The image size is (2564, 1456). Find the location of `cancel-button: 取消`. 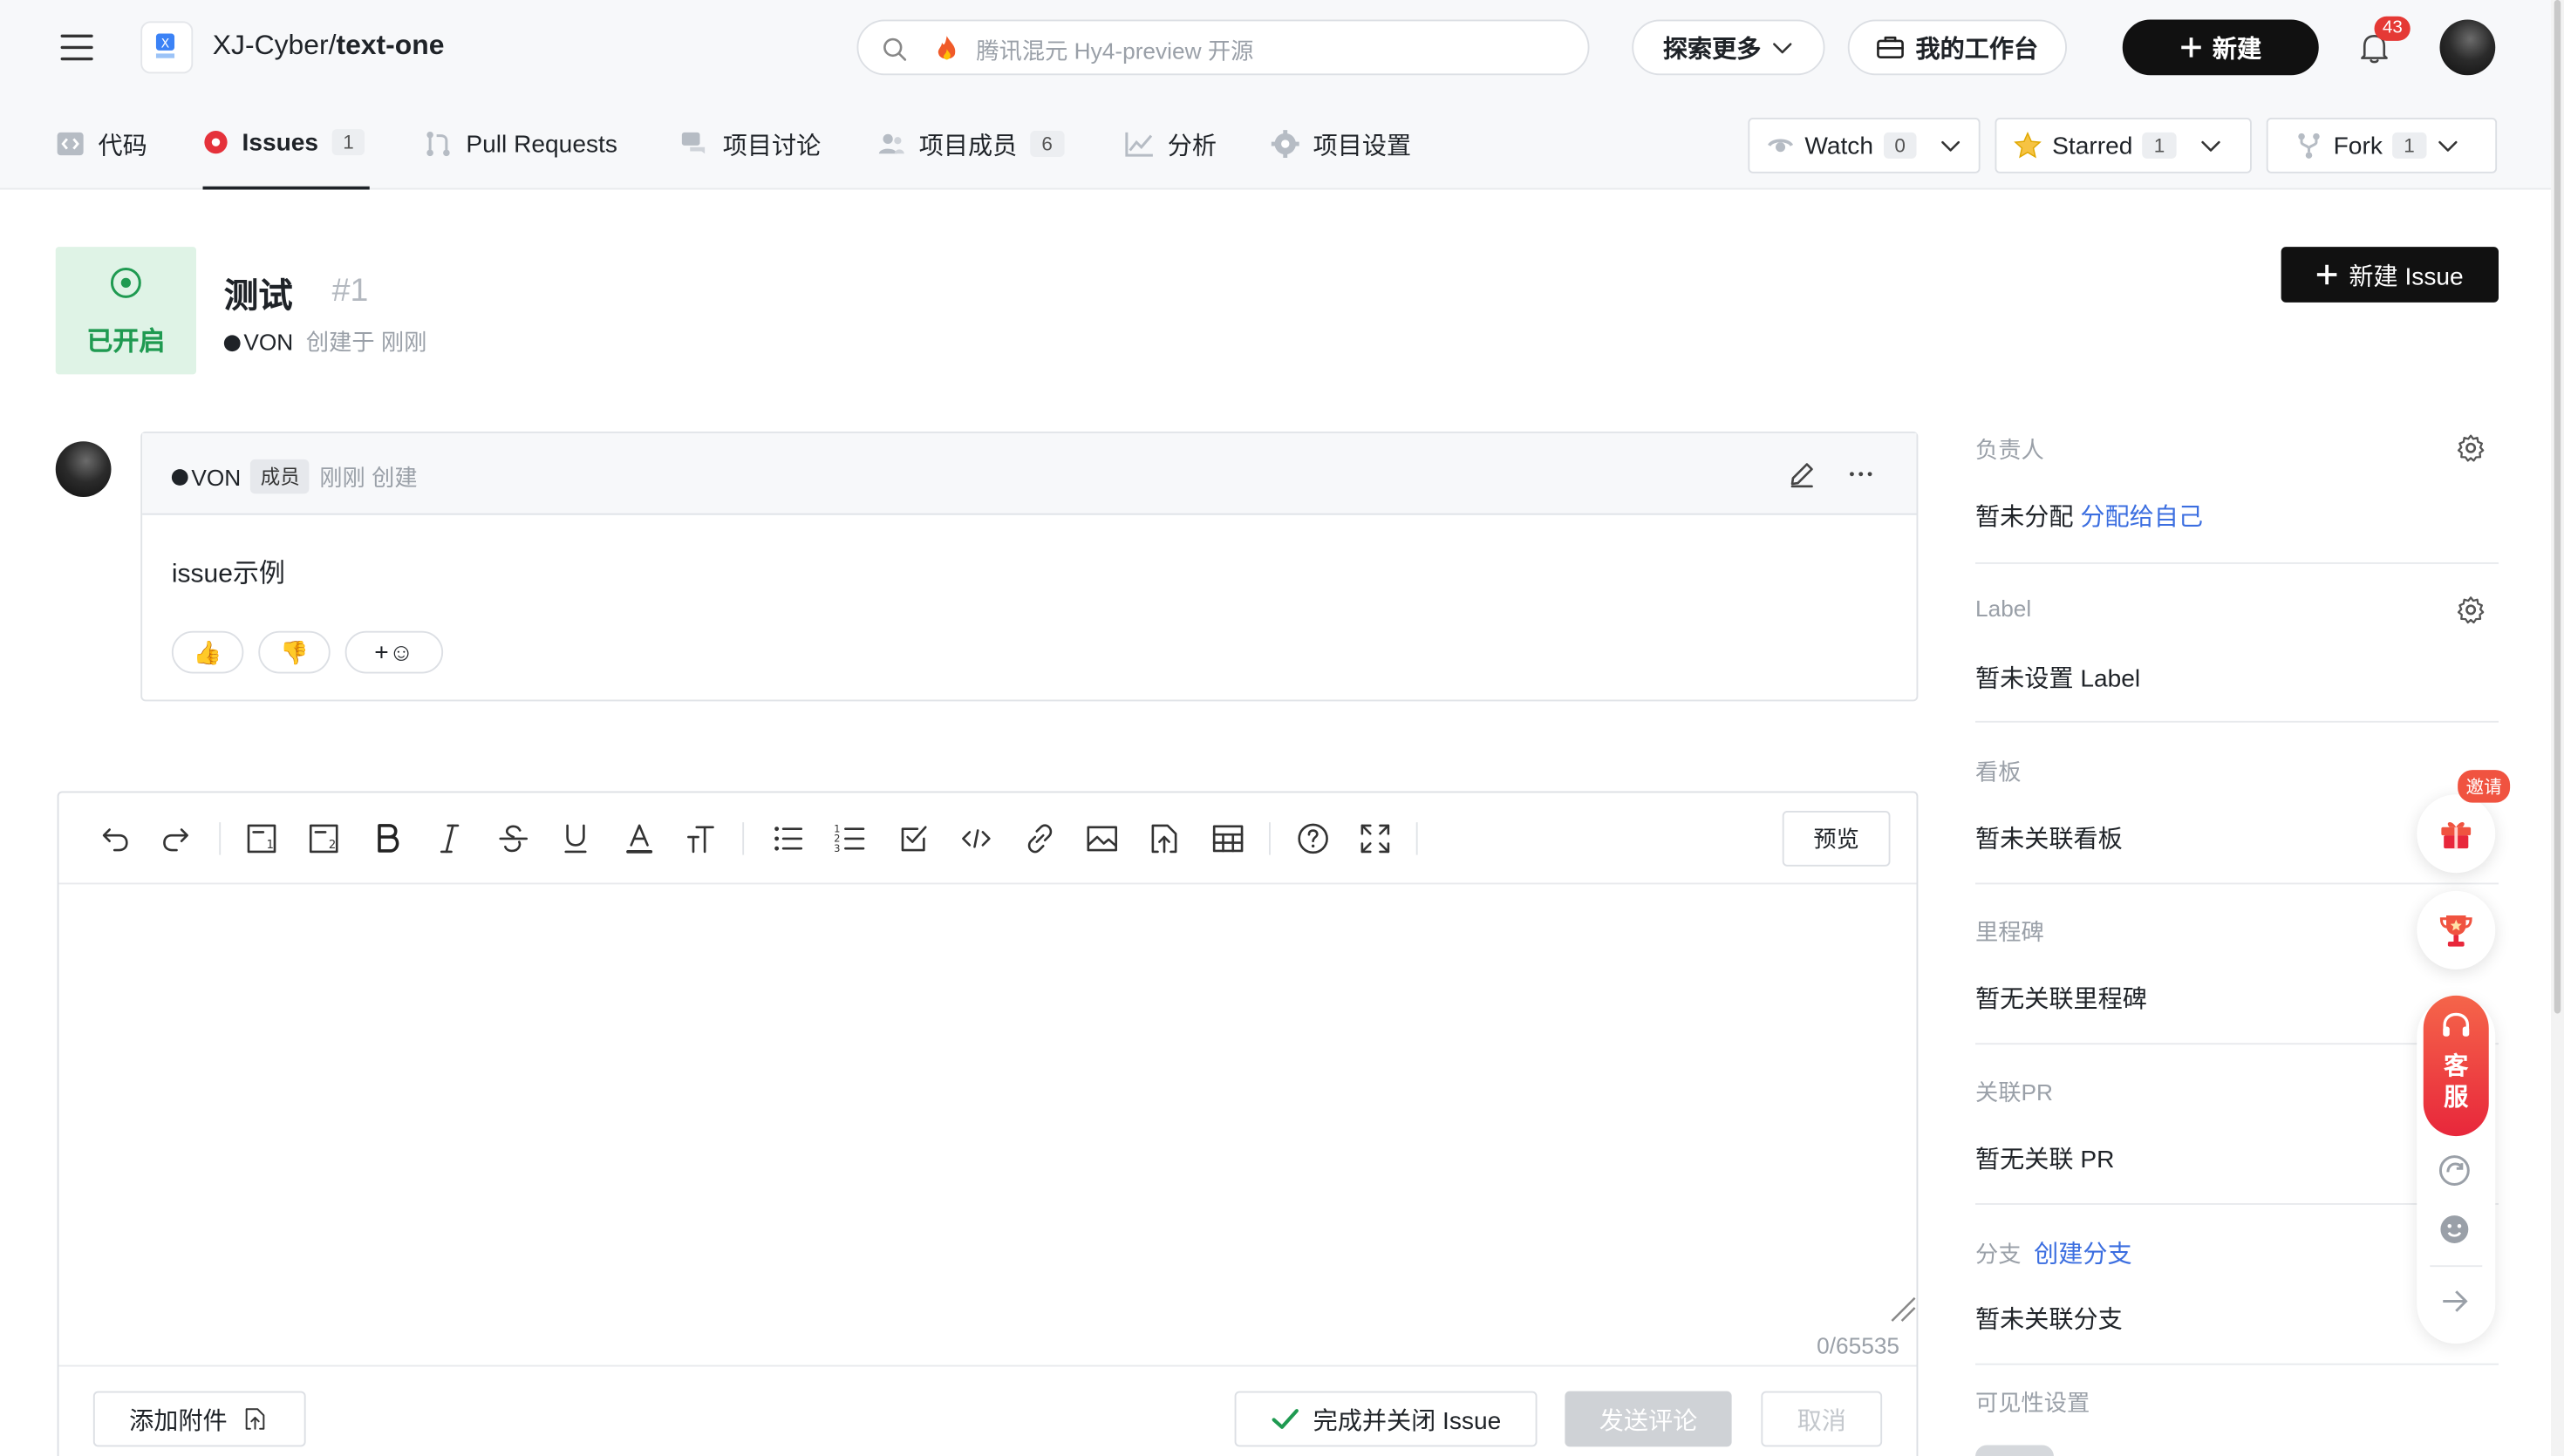

cancel-button: 取消 is located at coordinates (1822, 1419).